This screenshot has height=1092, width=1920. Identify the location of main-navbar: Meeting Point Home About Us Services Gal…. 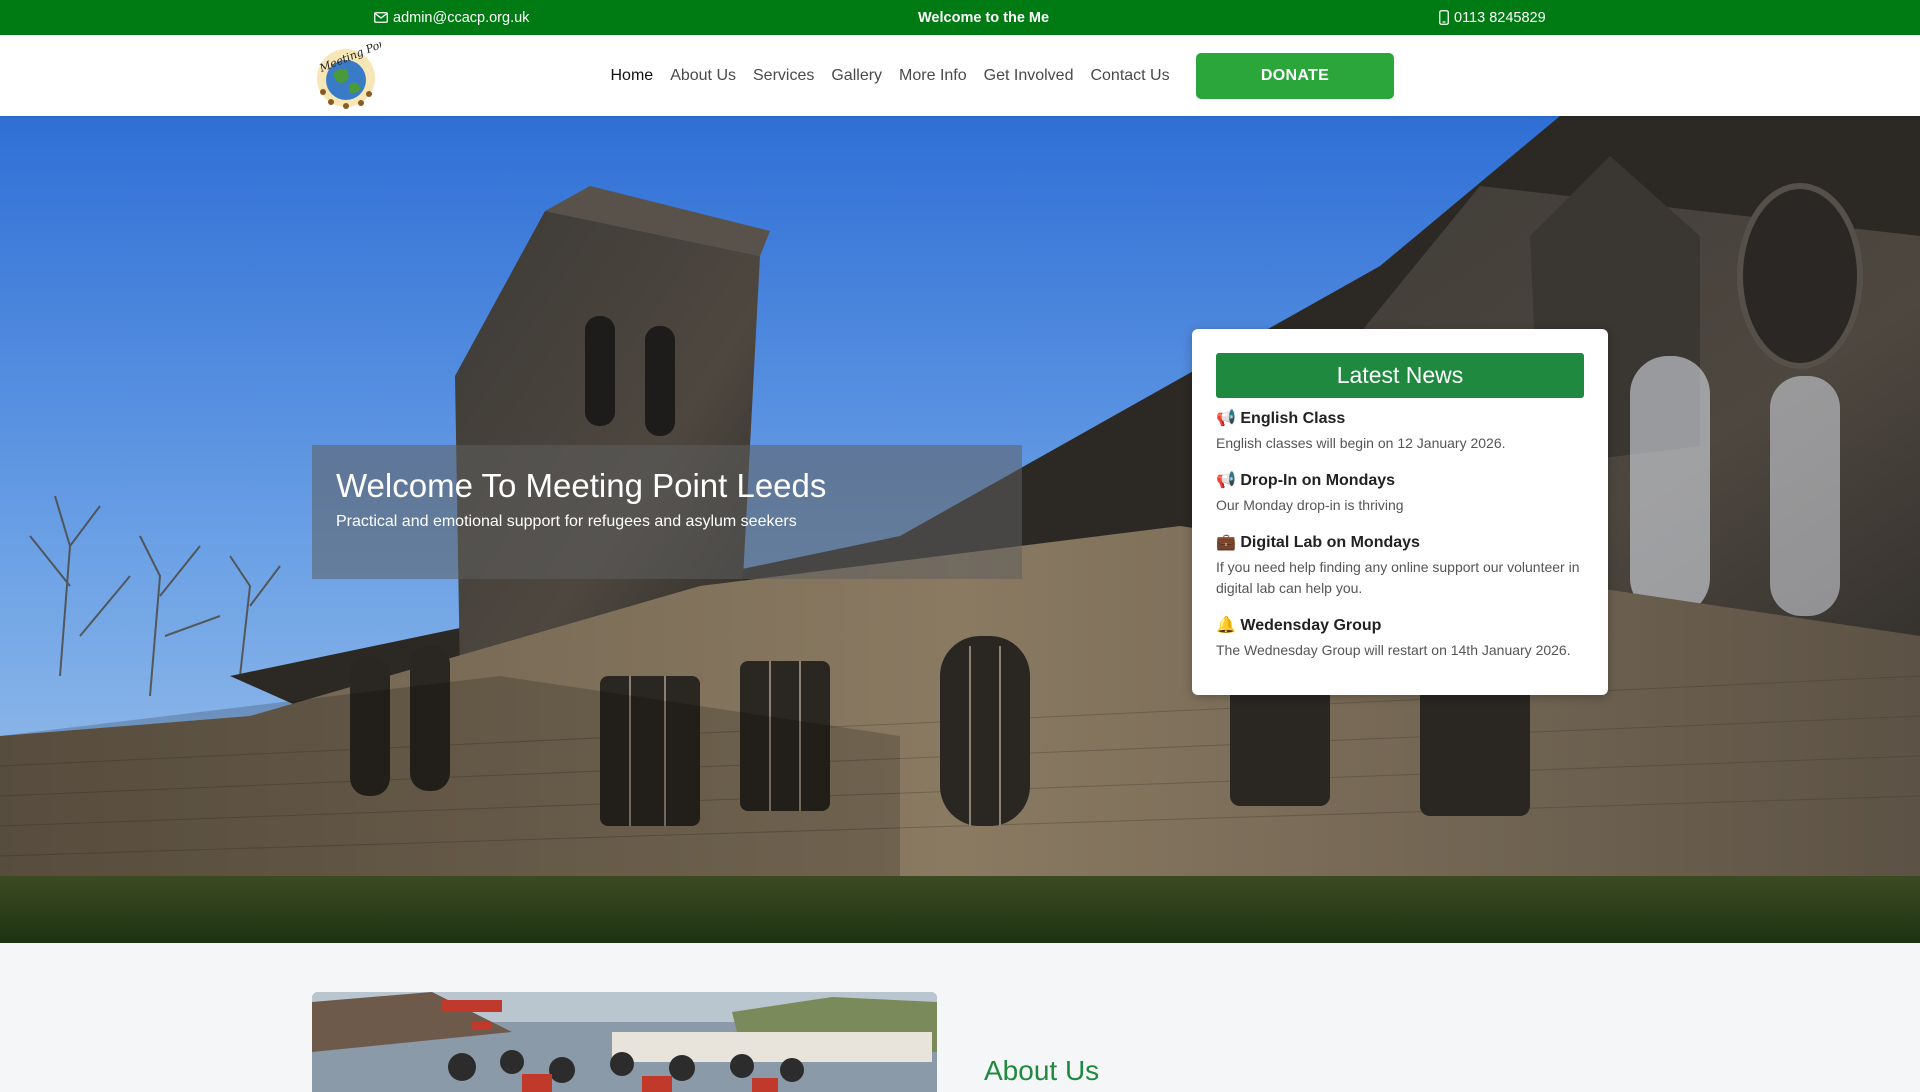
(960, 74).